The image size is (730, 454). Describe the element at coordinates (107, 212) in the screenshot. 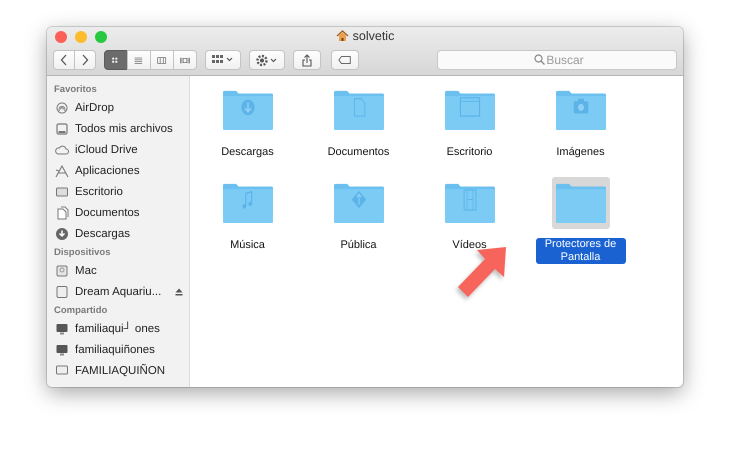

I see `sidebar-label: Documentos` at that location.